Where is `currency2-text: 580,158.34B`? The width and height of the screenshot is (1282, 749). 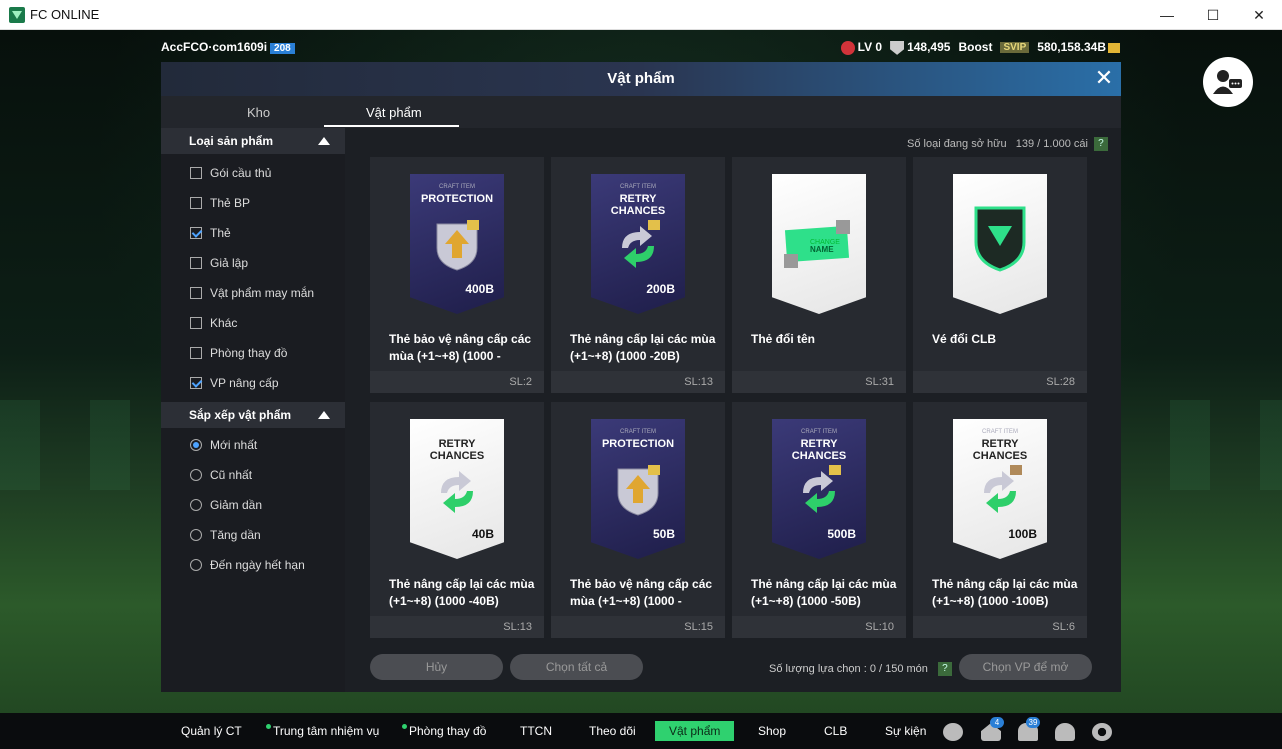
currency2-text: 580,158.34B is located at coordinates (1071, 47).